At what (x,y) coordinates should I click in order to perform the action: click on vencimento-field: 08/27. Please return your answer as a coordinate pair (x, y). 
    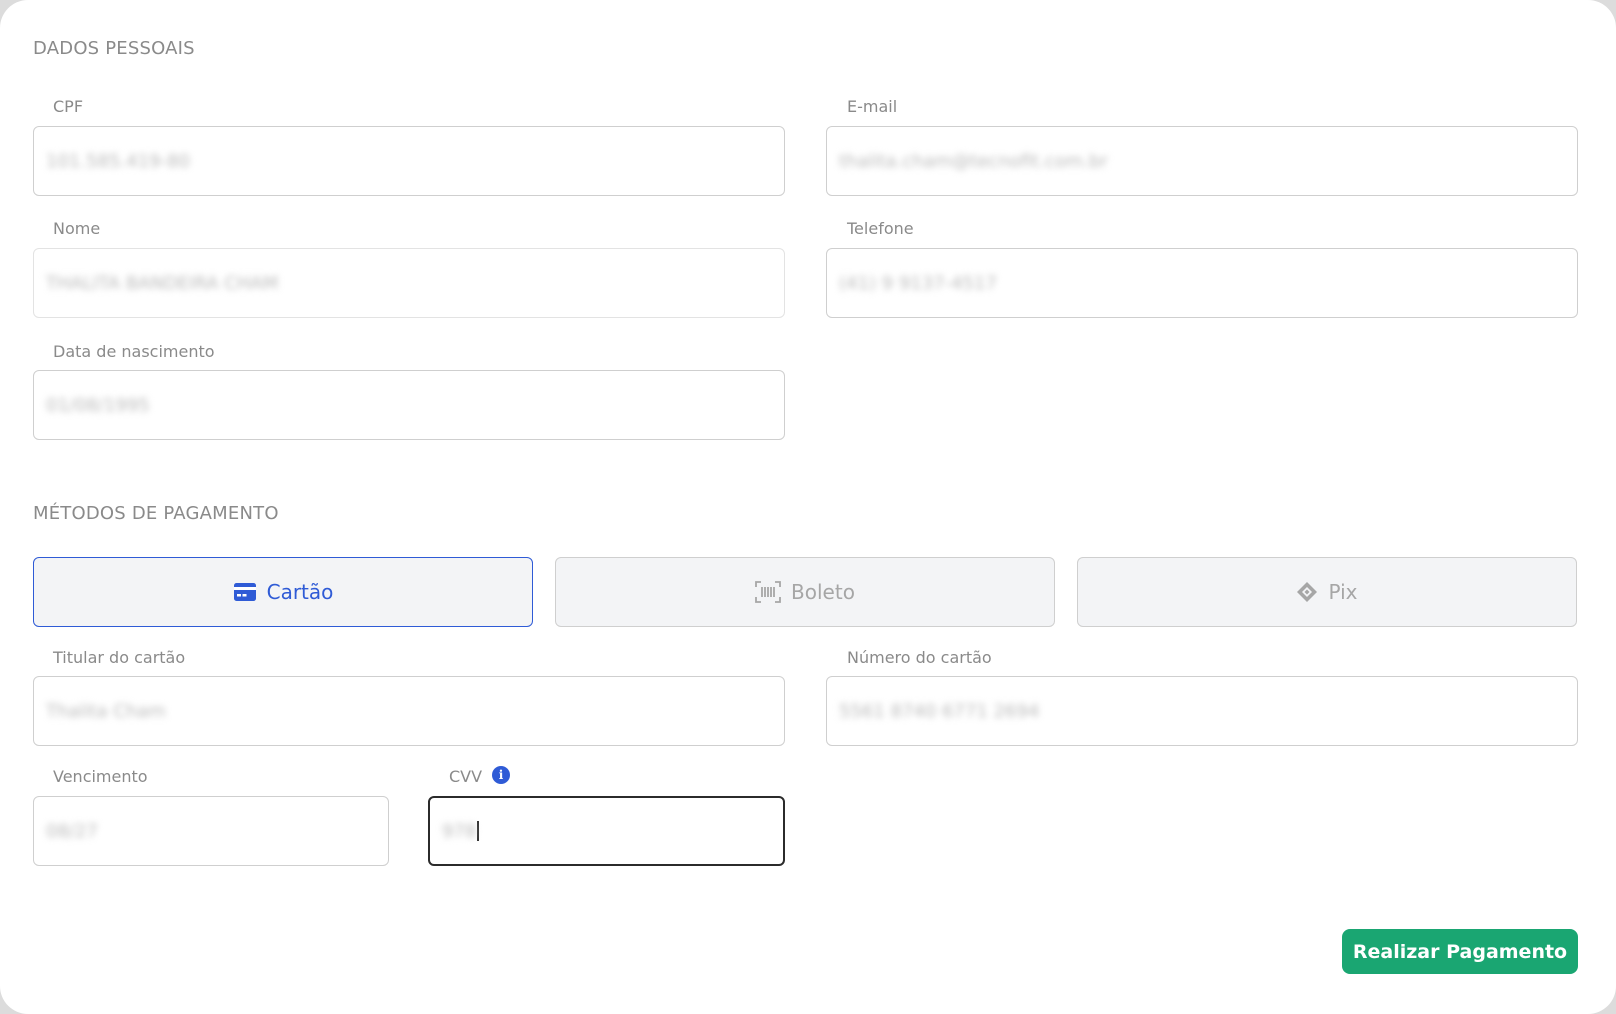
    Looking at the image, I should click on (211, 831).